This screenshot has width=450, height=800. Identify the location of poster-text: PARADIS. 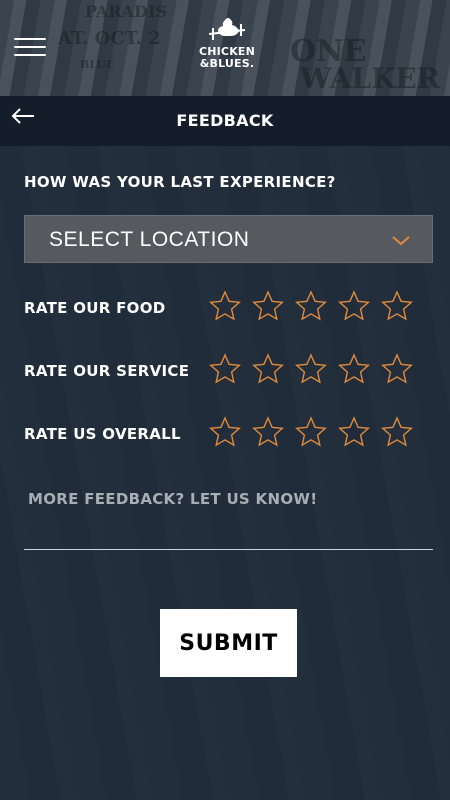
(126, 11).